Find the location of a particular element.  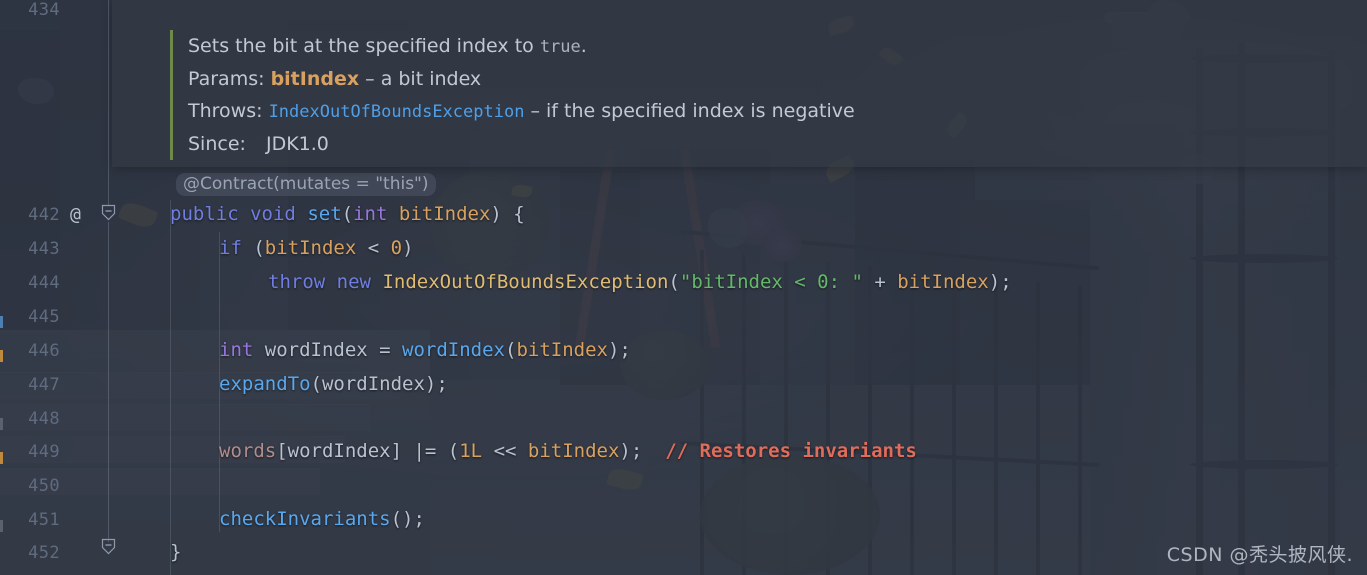

doc-summary-literal: true is located at coordinates (560, 47).